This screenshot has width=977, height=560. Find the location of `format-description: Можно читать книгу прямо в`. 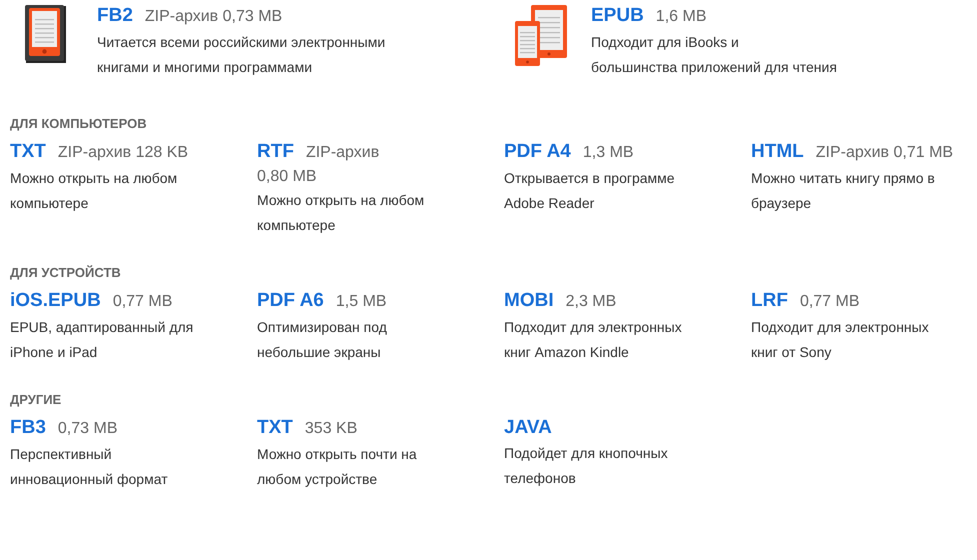

format-description: Можно читать книгу прямо в is located at coordinates (843, 178).